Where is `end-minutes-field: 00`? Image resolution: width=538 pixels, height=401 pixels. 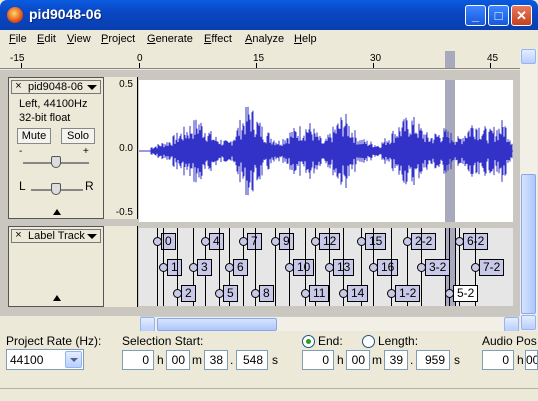 end-minutes-field: 00 is located at coordinates (358, 360).